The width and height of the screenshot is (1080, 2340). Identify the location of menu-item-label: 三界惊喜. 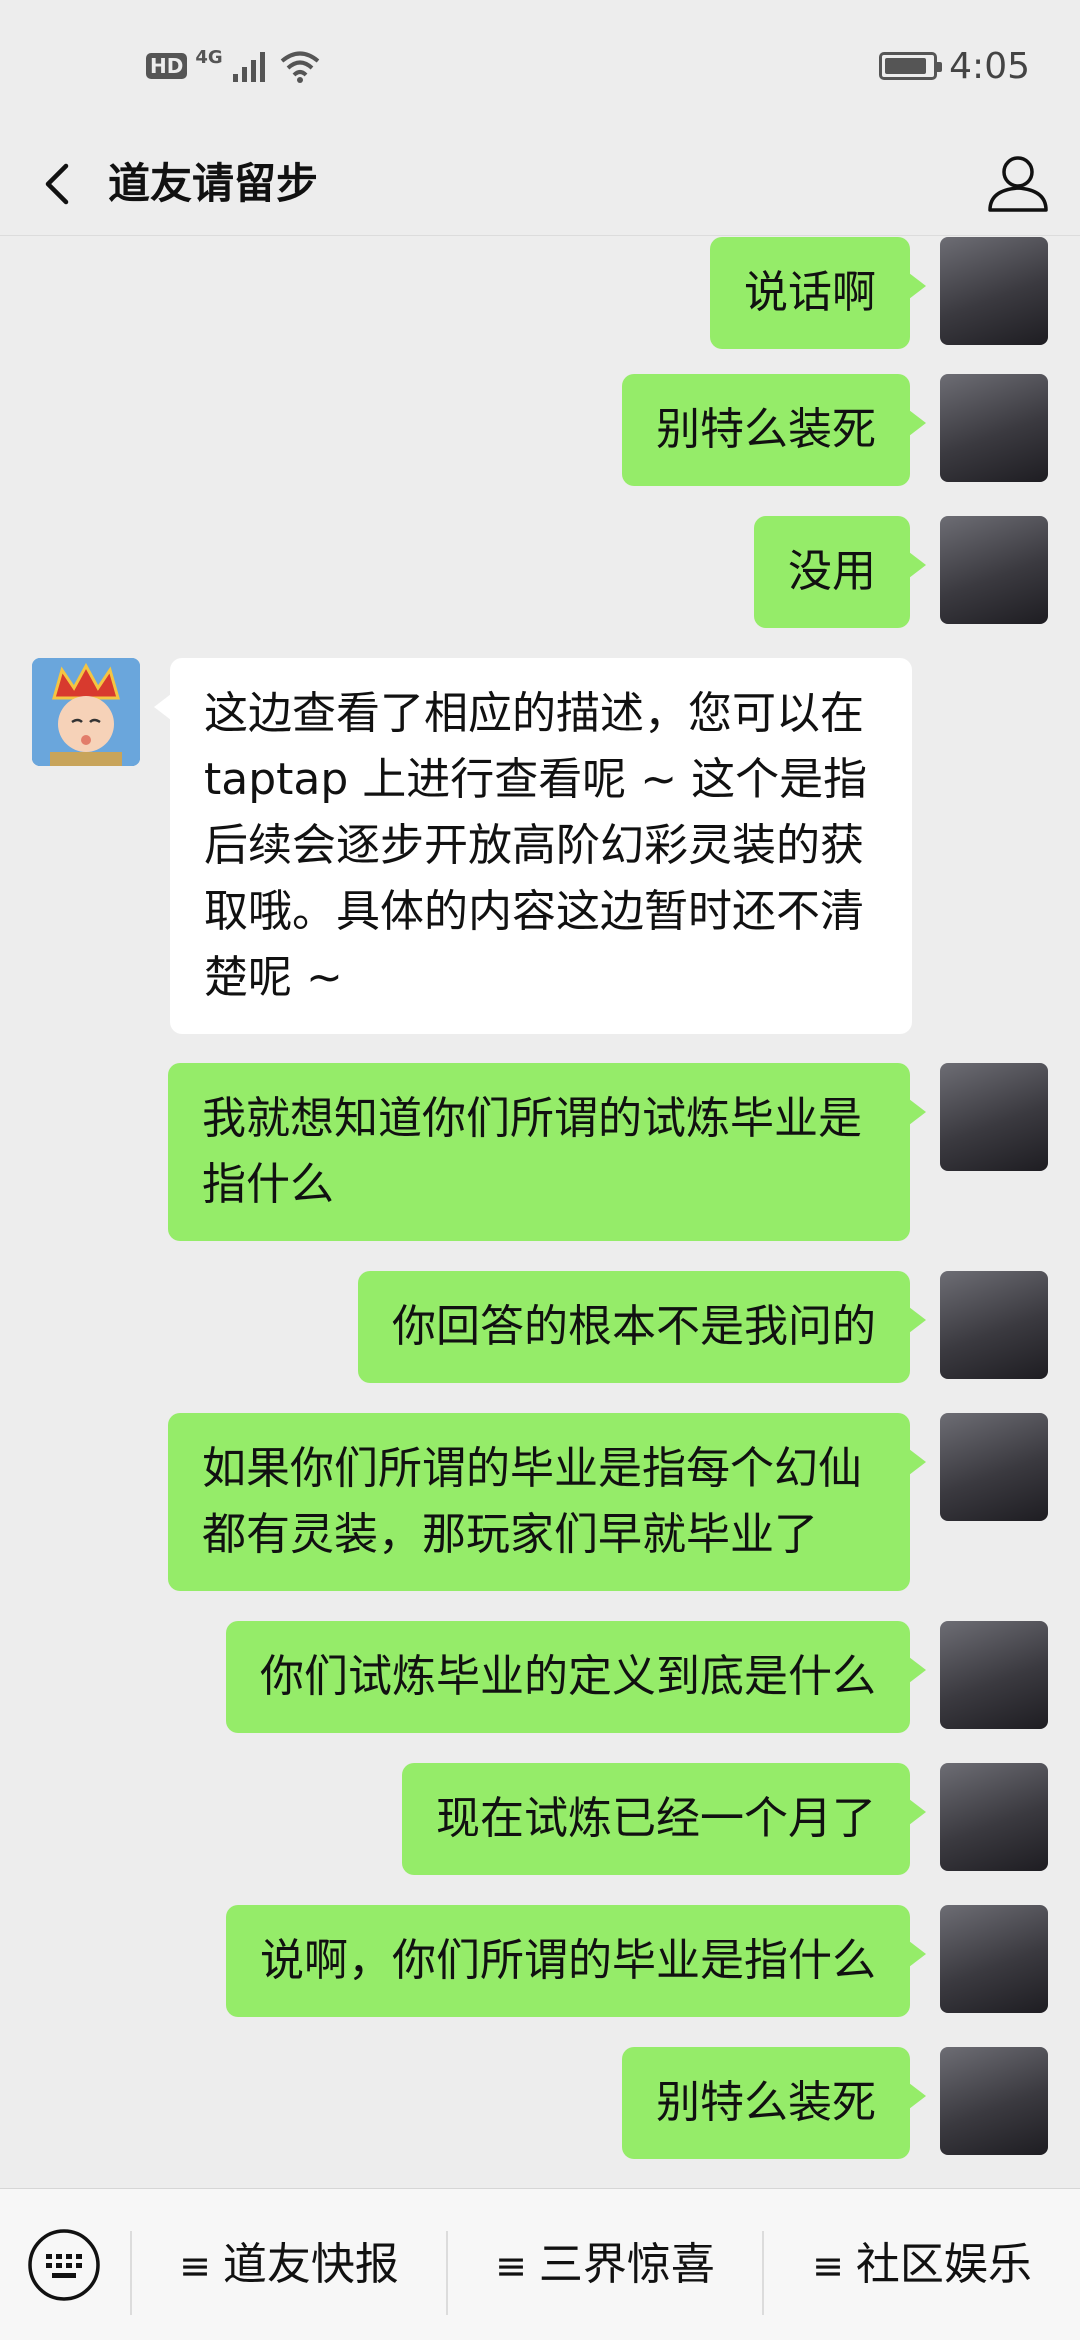
(626, 2264).